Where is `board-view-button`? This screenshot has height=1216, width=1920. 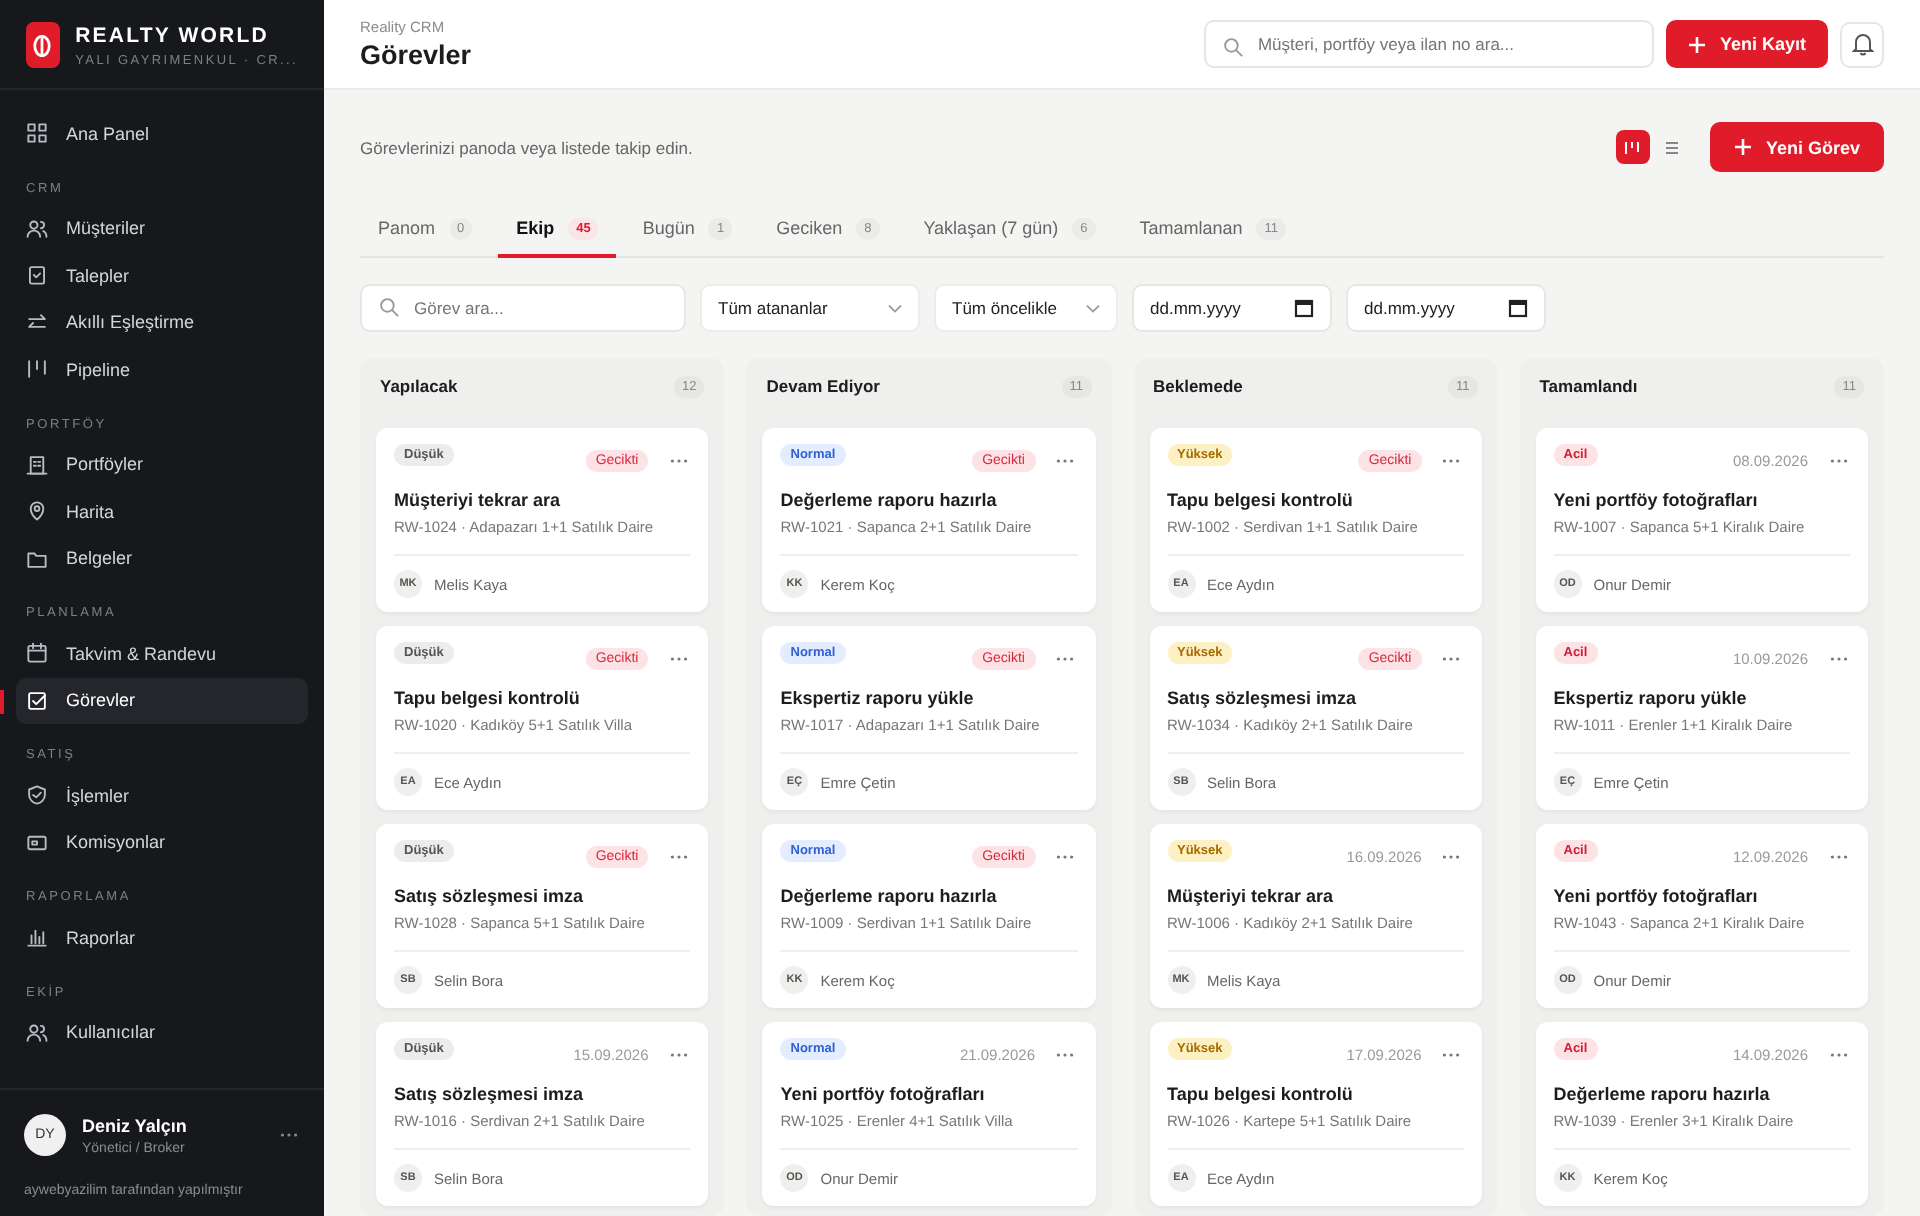 board-view-button is located at coordinates (1632, 147).